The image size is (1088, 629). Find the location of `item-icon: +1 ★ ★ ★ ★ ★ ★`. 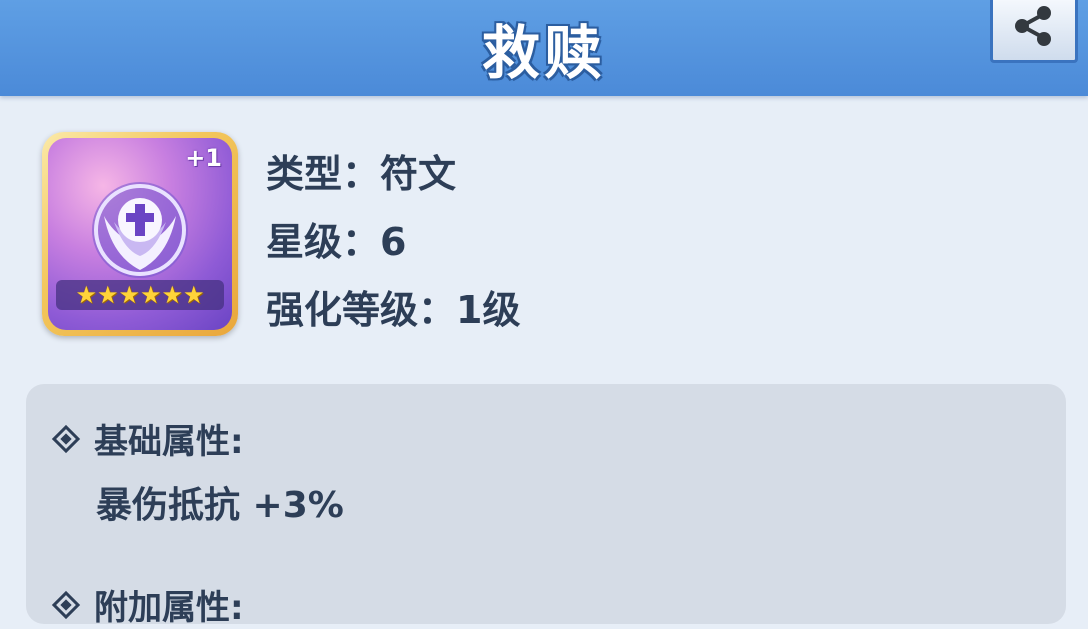

item-icon: +1 ★ ★ ★ ★ ★ ★ is located at coordinates (140, 234).